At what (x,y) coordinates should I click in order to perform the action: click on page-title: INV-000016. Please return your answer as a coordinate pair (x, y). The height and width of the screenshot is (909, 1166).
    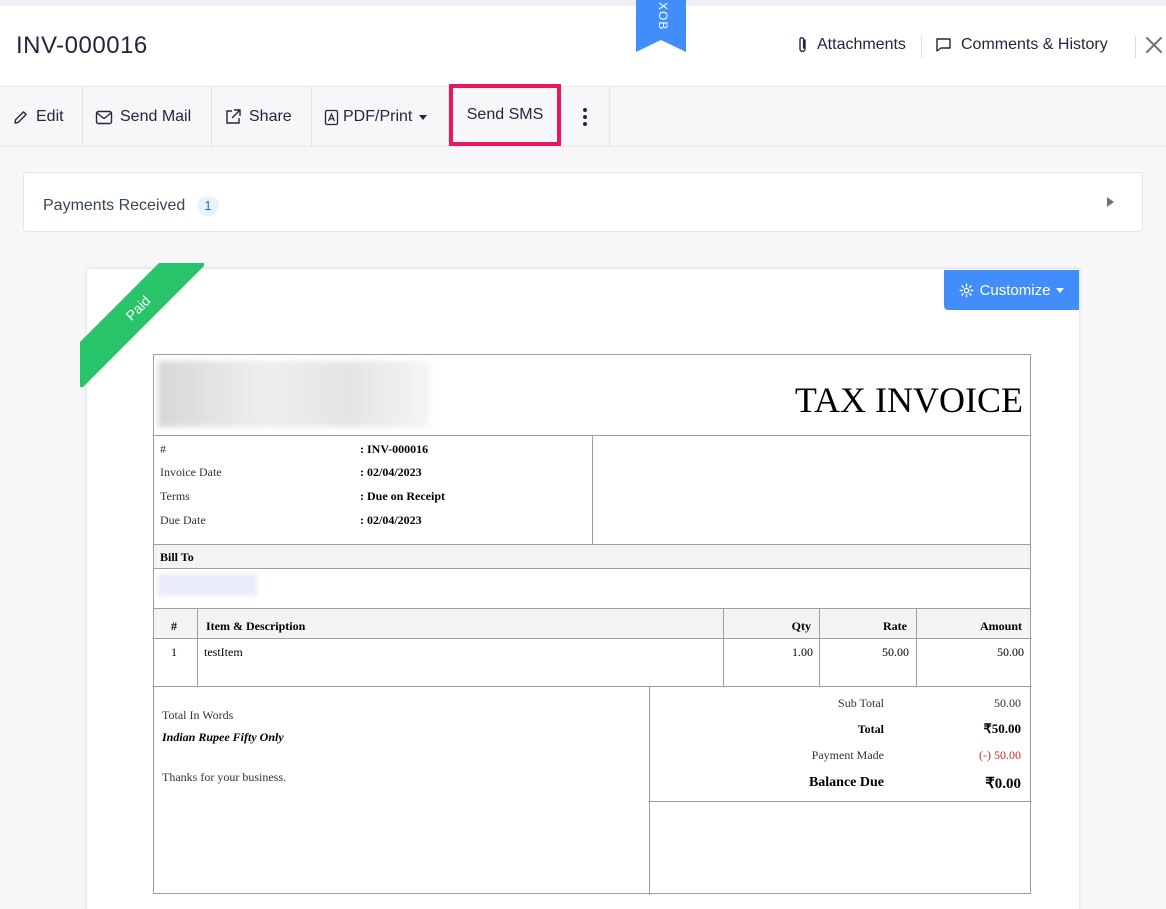
    Looking at the image, I should click on (82, 45).